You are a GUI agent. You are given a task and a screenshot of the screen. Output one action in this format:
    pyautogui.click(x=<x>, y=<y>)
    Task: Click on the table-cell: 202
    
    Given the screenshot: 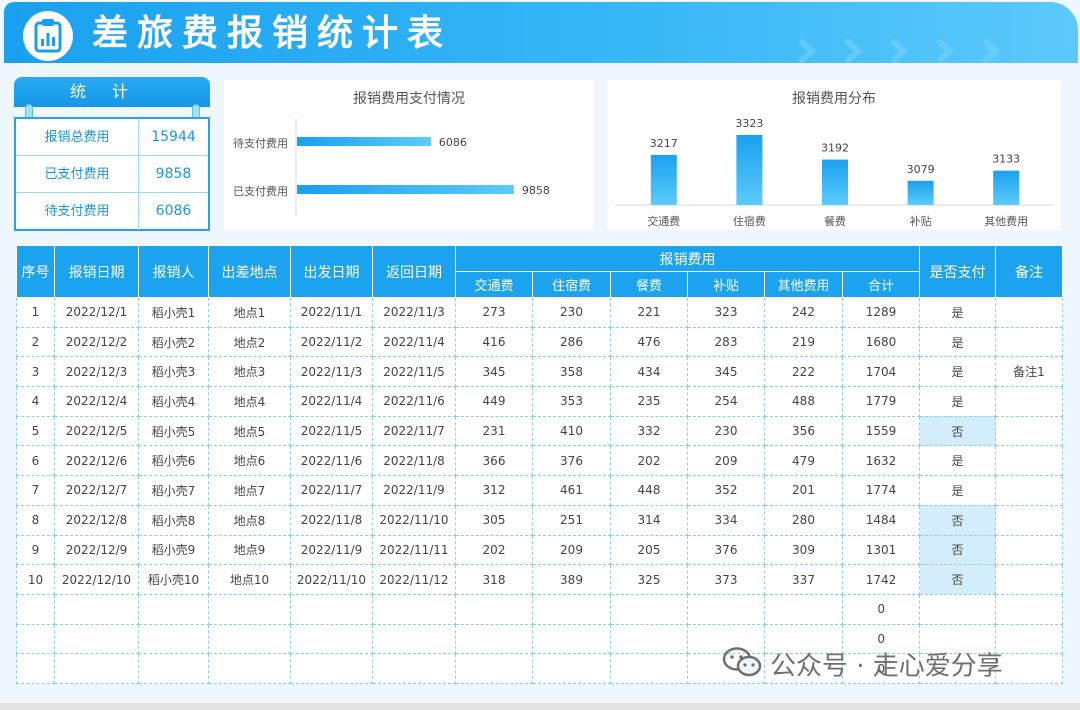 What is the action you would take?
    pyautogui.click(x=649, y=461)
    